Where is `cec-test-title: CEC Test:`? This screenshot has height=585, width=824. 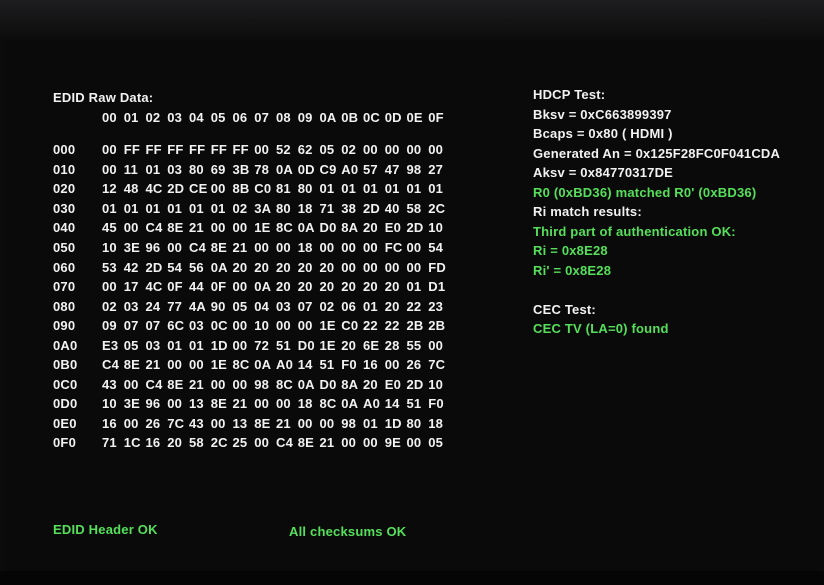
cec-test-title: CEC Test: is located at coordinates (564, 309).